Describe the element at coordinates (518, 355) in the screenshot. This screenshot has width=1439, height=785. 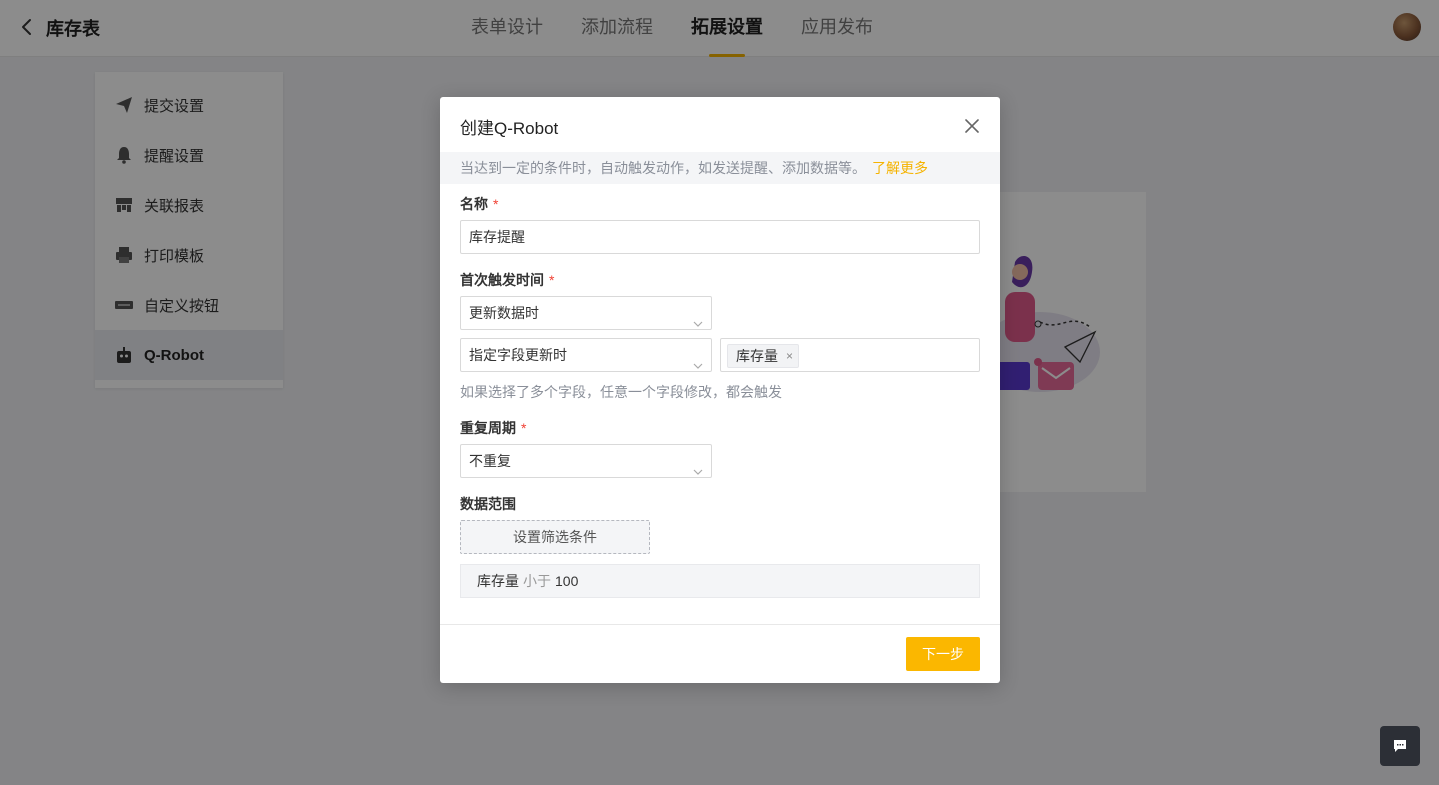
I see `field-mode-value: 指定字段更新时` at that location.